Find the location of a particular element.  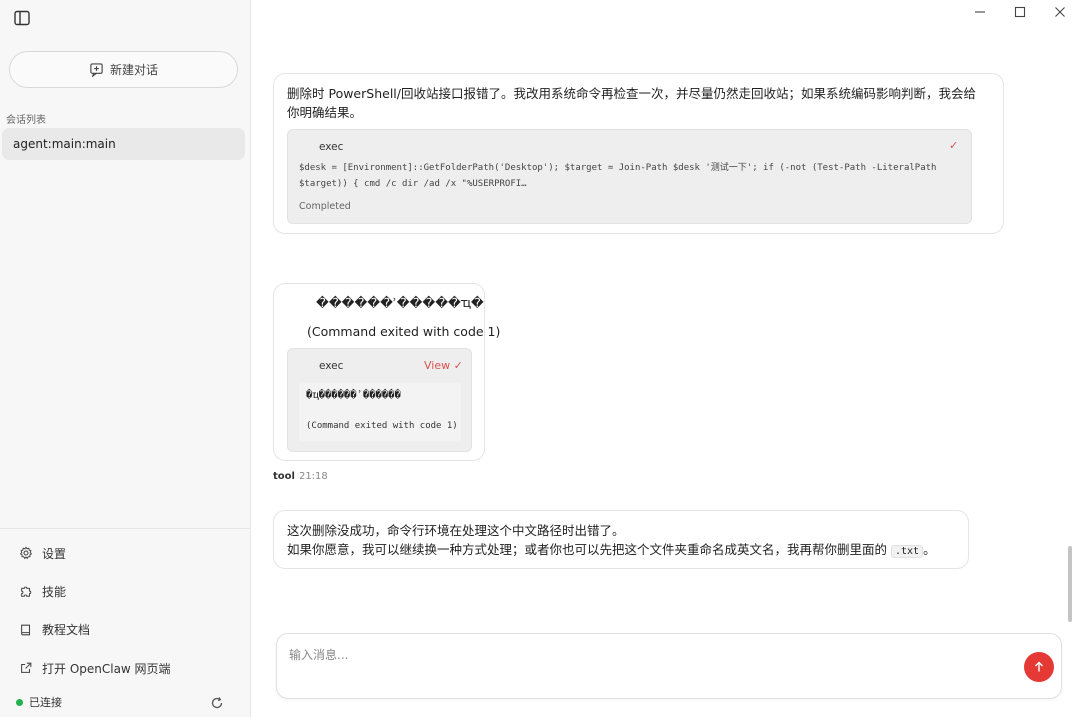

scrollbar-thumb is located at coordinates (1070, 584).